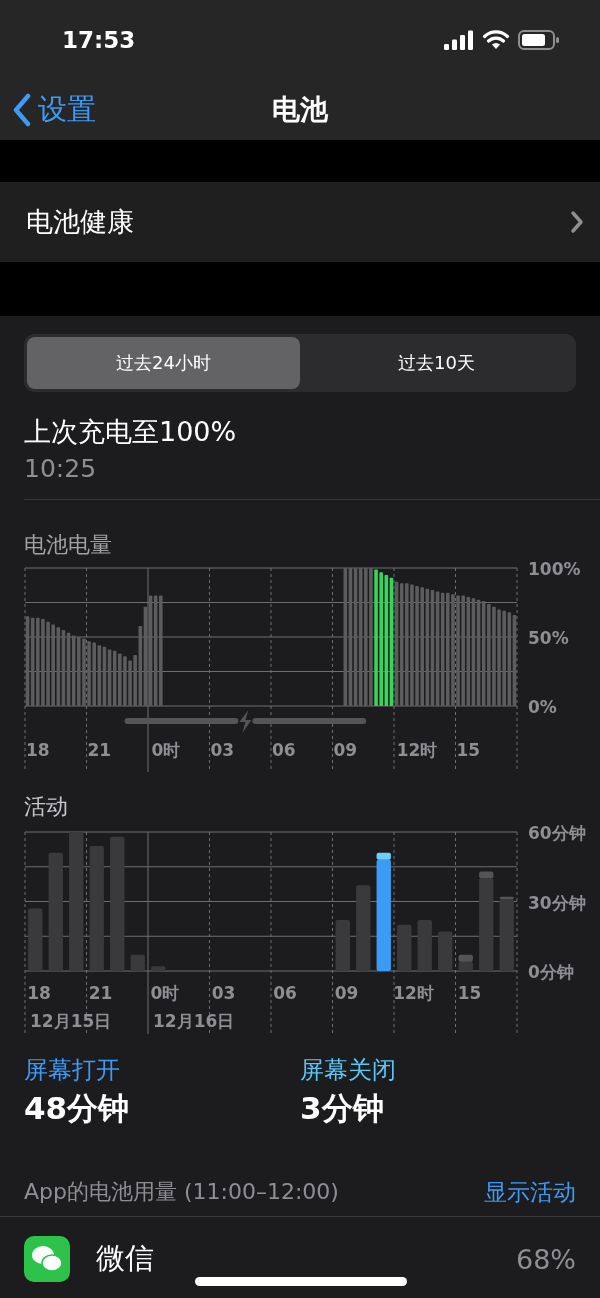 This screenshot has height=1298, width=600. Describe the element at coordinates (68, 545) in the screenshot. I see `chart-title: 电池电量` at that location.